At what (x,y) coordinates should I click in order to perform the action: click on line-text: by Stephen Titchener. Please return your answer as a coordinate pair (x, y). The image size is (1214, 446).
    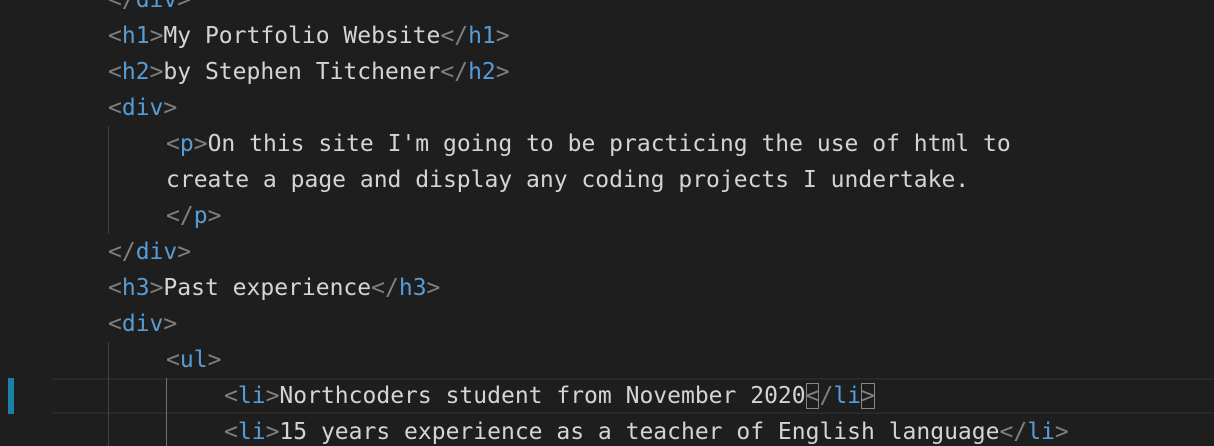
    Looking at the image, I should click on (302, 72).